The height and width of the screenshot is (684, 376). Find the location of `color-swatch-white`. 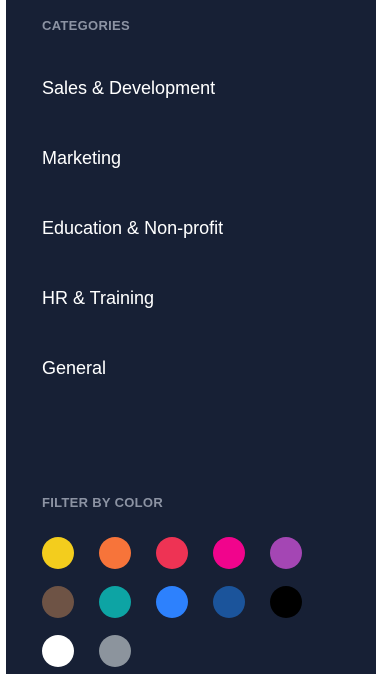

color-swatch-white is located at coordinates (58, 651).